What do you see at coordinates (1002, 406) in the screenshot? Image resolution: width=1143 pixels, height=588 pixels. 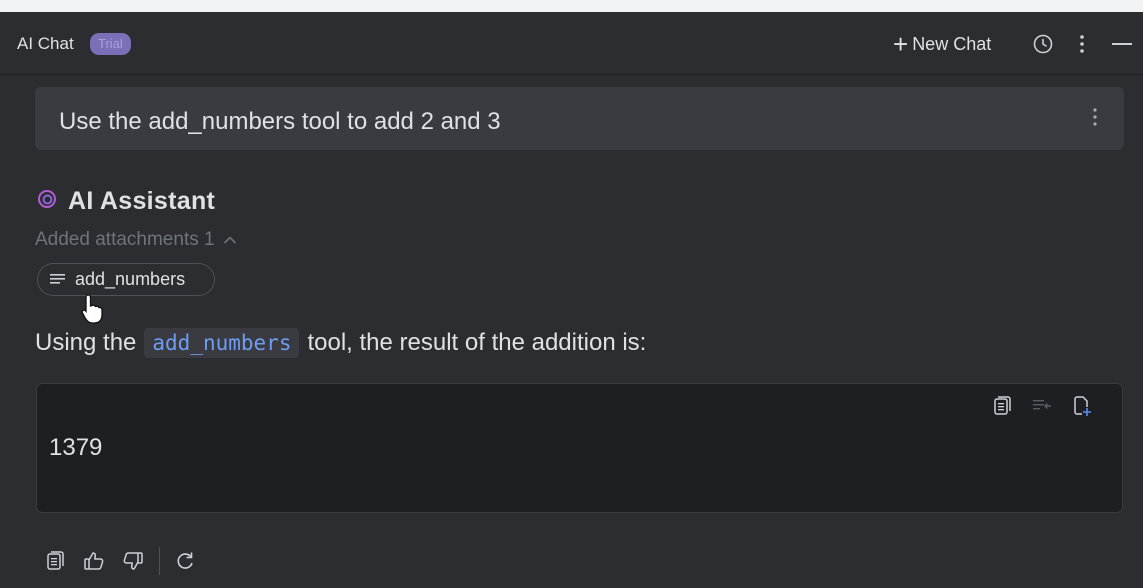 I see `copy-icon` at bounding box center [1002, 406].